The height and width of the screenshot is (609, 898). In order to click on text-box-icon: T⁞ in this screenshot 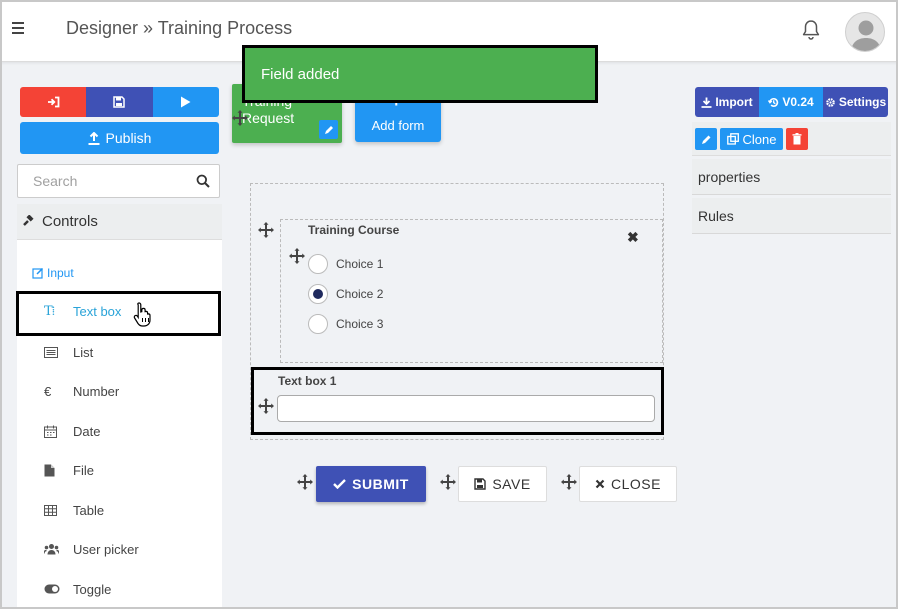, I will do `click(49, 311)`.